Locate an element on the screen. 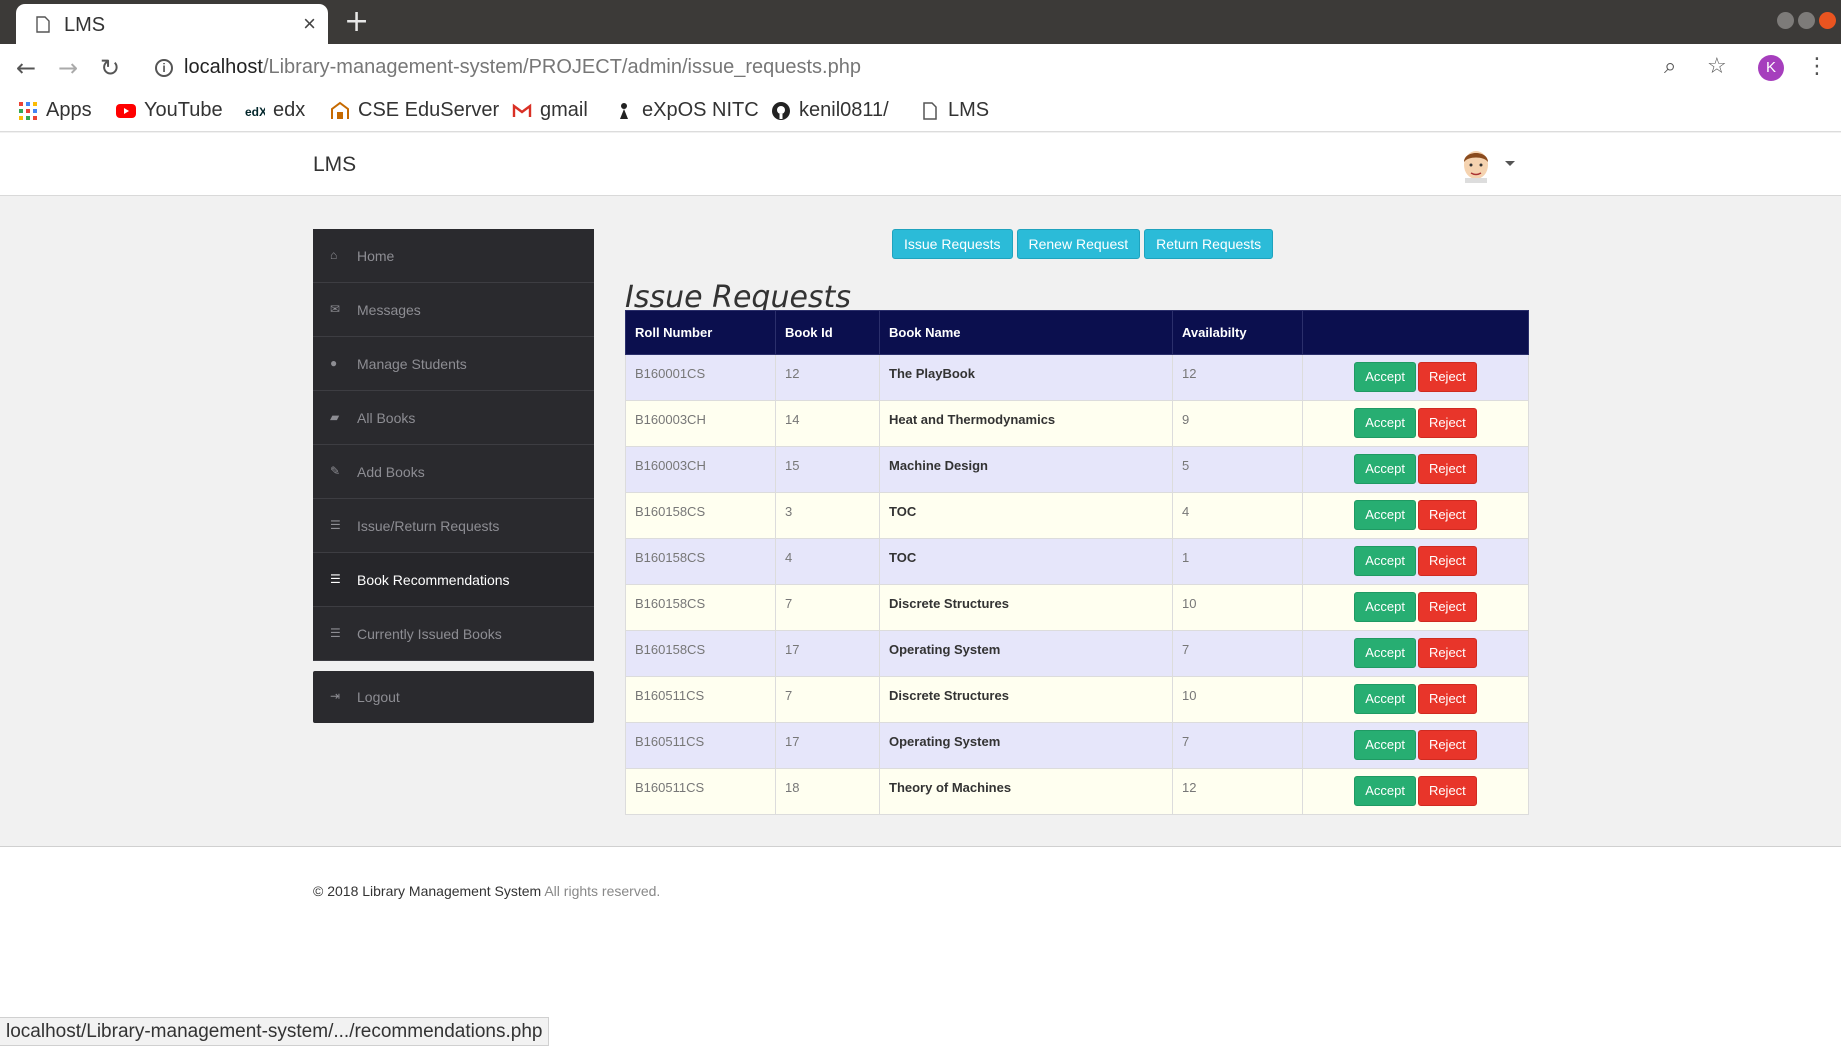  book-name-cell: Theory of Machines is located at coordinates (1026, 791).